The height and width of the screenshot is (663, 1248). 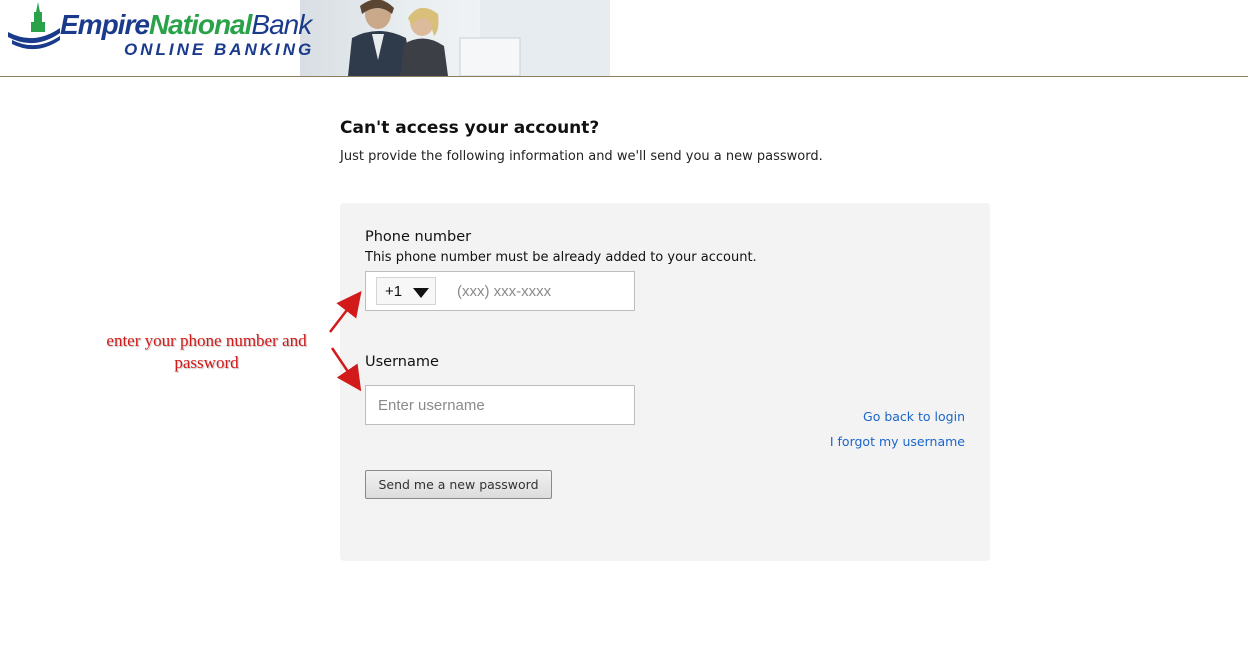 What do you see at coordinates (479, 38) in the screenshot?
I see `business-people-photo` at bounding box center [479, 38].